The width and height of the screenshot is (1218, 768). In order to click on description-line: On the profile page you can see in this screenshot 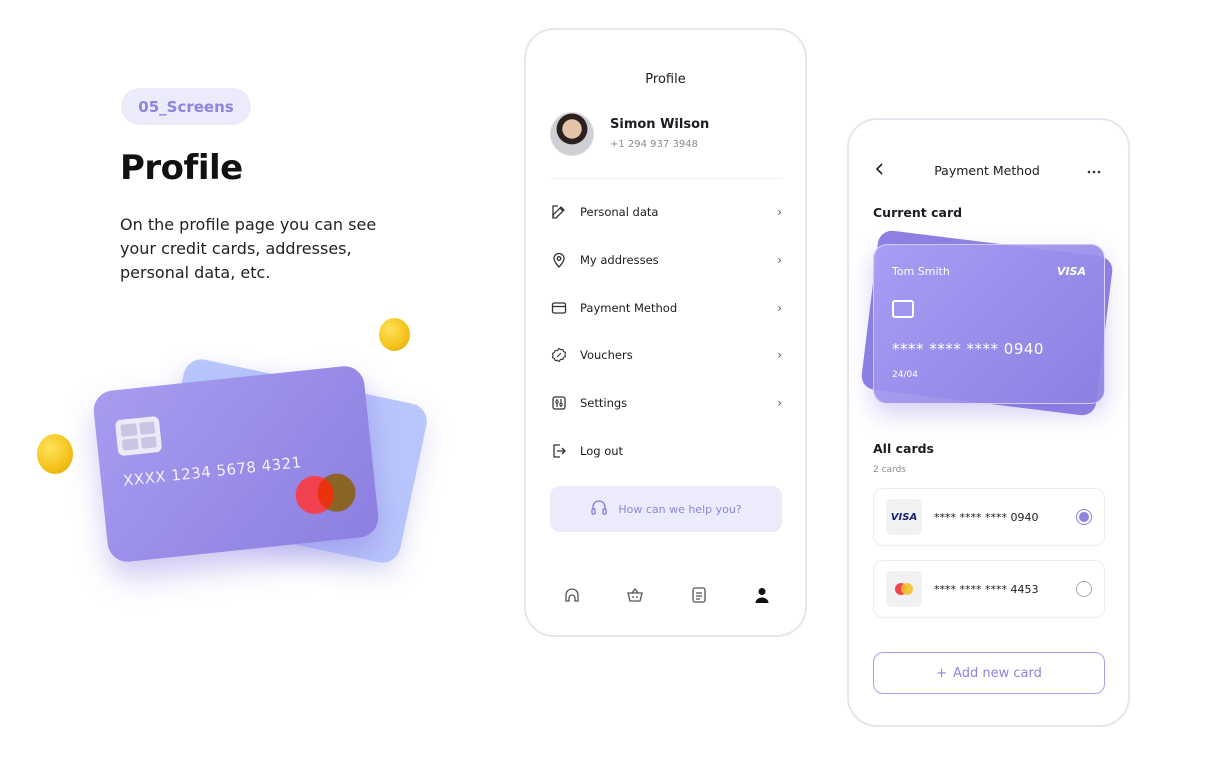, I will do `click(248, 224)`.